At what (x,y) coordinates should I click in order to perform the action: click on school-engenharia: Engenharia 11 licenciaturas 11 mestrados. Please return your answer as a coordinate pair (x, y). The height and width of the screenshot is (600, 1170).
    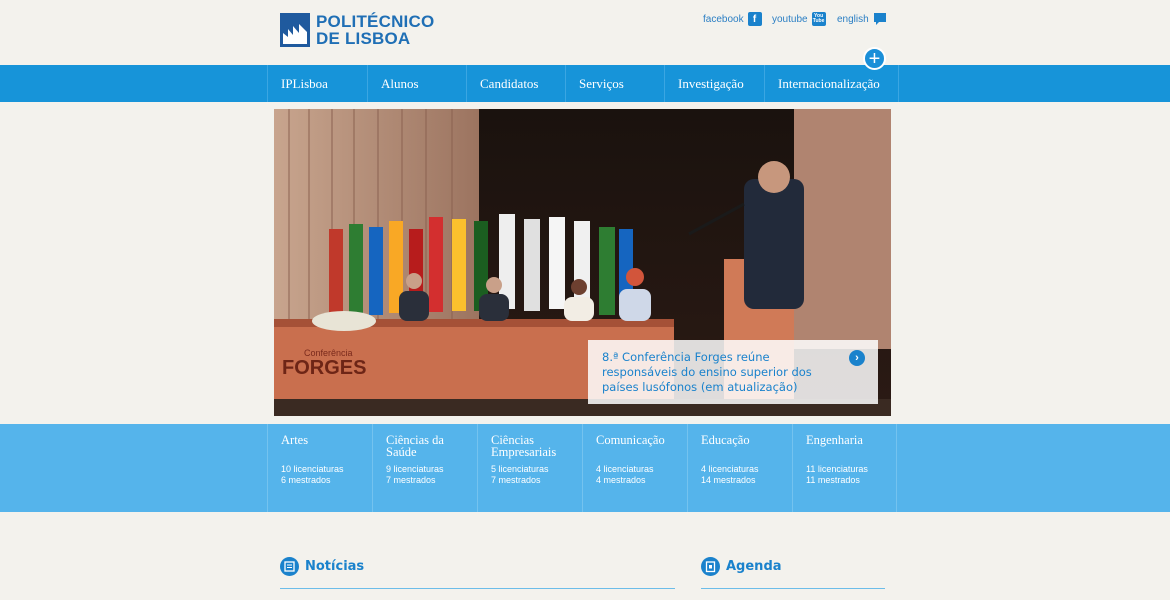
    Looking at the image, I should click on (844, 468).